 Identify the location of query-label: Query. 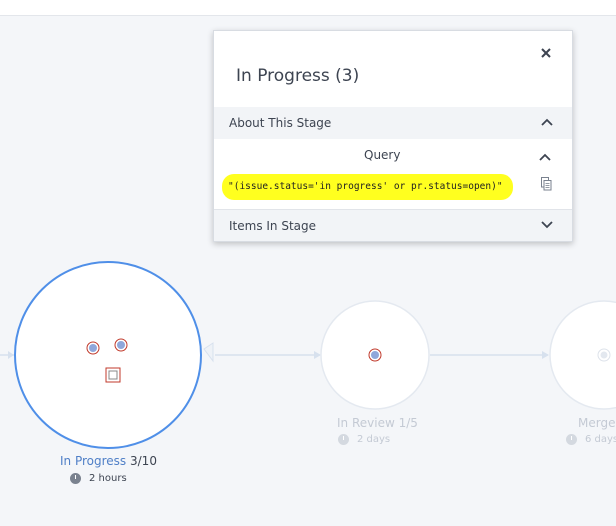
(382, 155).